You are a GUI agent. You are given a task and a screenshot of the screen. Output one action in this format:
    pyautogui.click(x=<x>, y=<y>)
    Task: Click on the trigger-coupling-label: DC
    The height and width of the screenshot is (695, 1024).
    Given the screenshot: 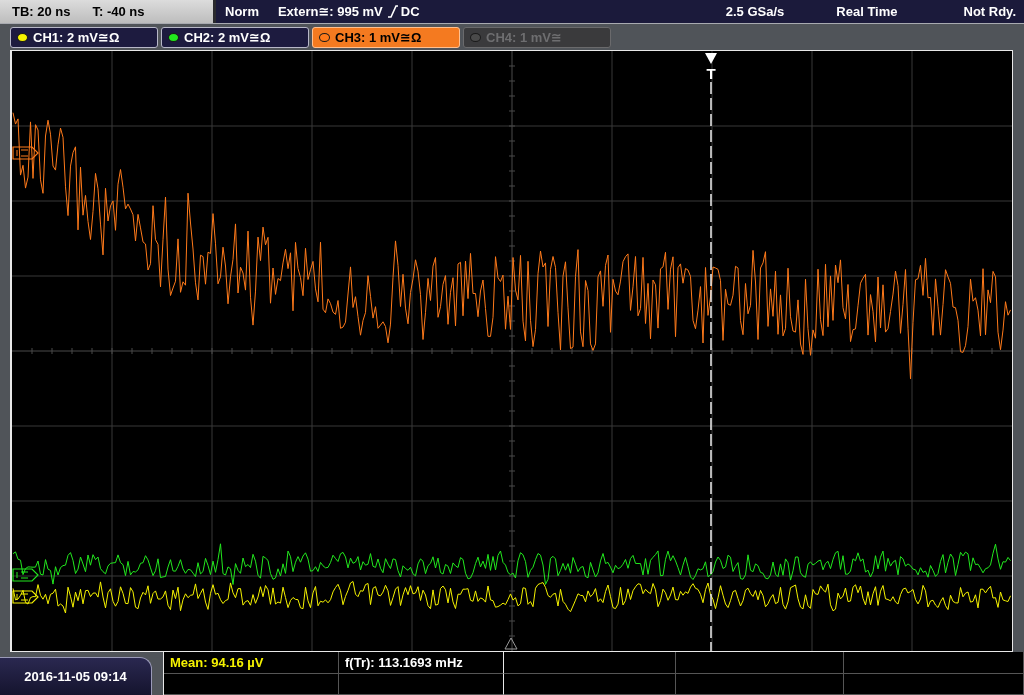 What is the action you would take?
    pyautogui.click(x=410, y=11)
    